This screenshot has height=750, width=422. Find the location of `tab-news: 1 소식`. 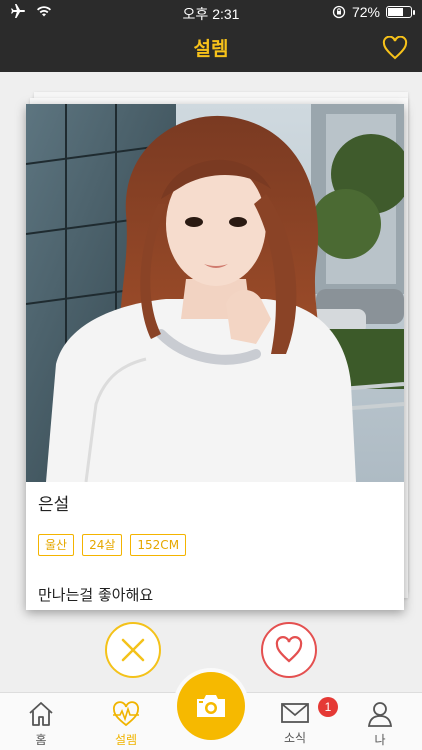

tab-news: 1 소식 is located at coordinates (299, 721).